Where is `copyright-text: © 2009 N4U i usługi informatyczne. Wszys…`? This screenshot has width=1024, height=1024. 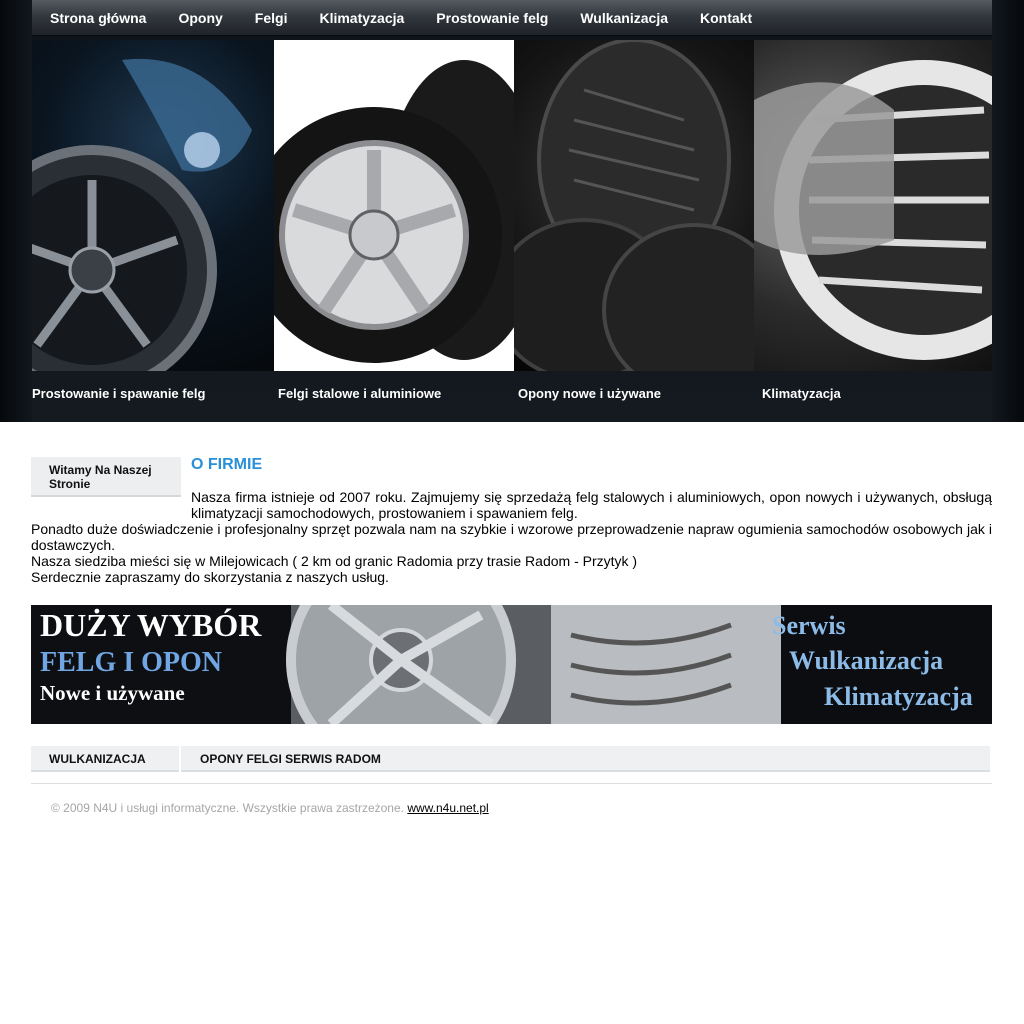
copyright-text: © 2009 N4U i usługi informatyczne. Wszys… is located at coordinates (227, 808).